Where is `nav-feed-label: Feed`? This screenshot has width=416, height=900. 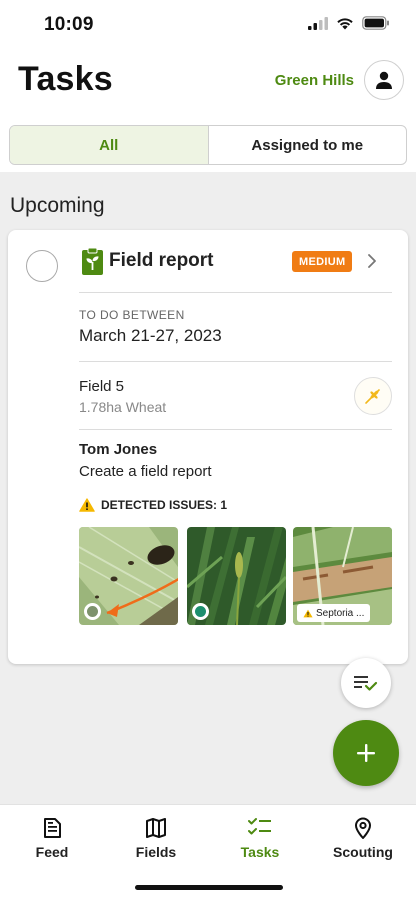
nav-feed-label: Feed is located at coordinates (52, 852).